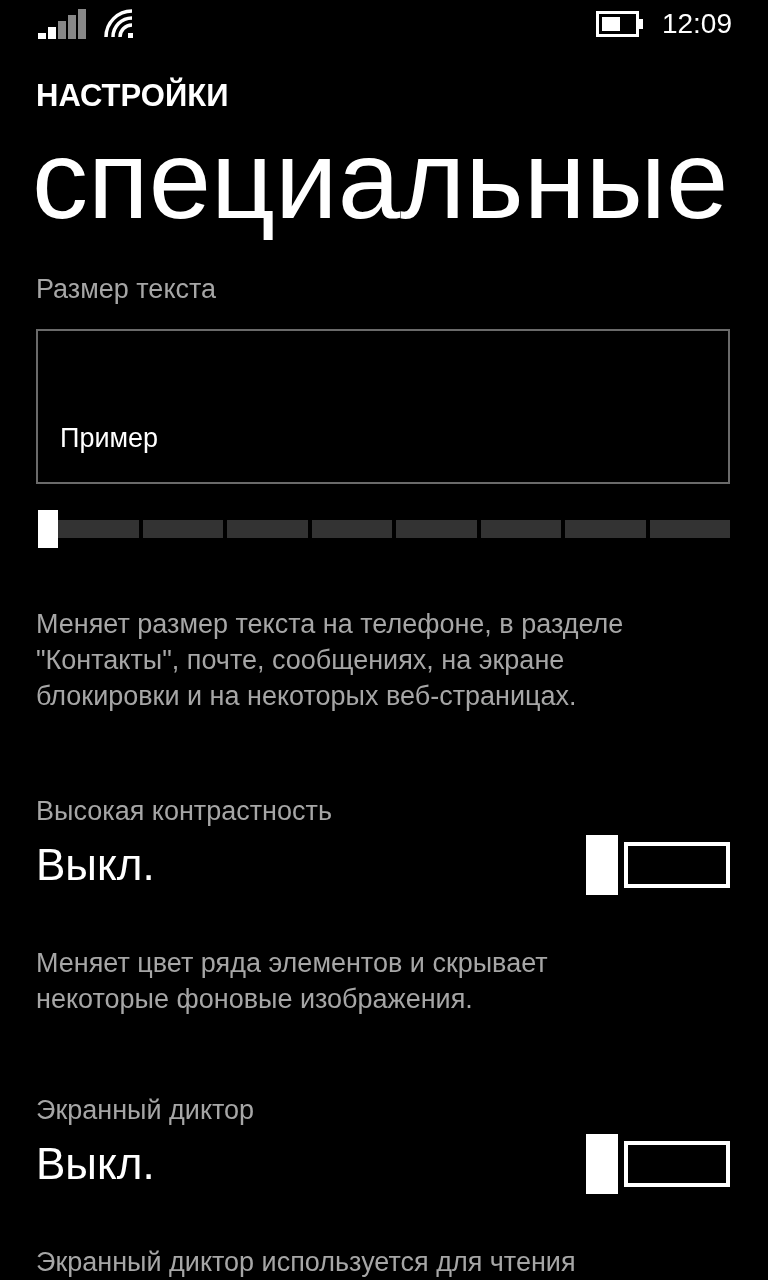 This screenshot has height=1280, width=768. Describe the element at coordinates (383, 529) in the screenshot. I see `text-size-slider` at that location.